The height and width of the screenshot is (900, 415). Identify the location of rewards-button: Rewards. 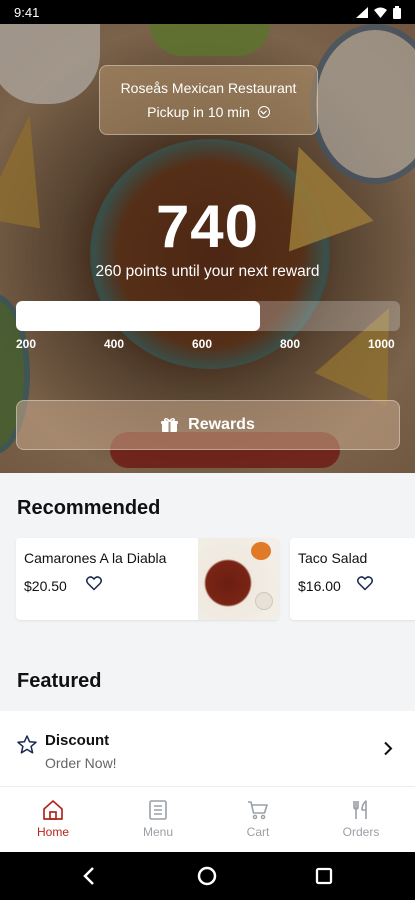
(208, 425).